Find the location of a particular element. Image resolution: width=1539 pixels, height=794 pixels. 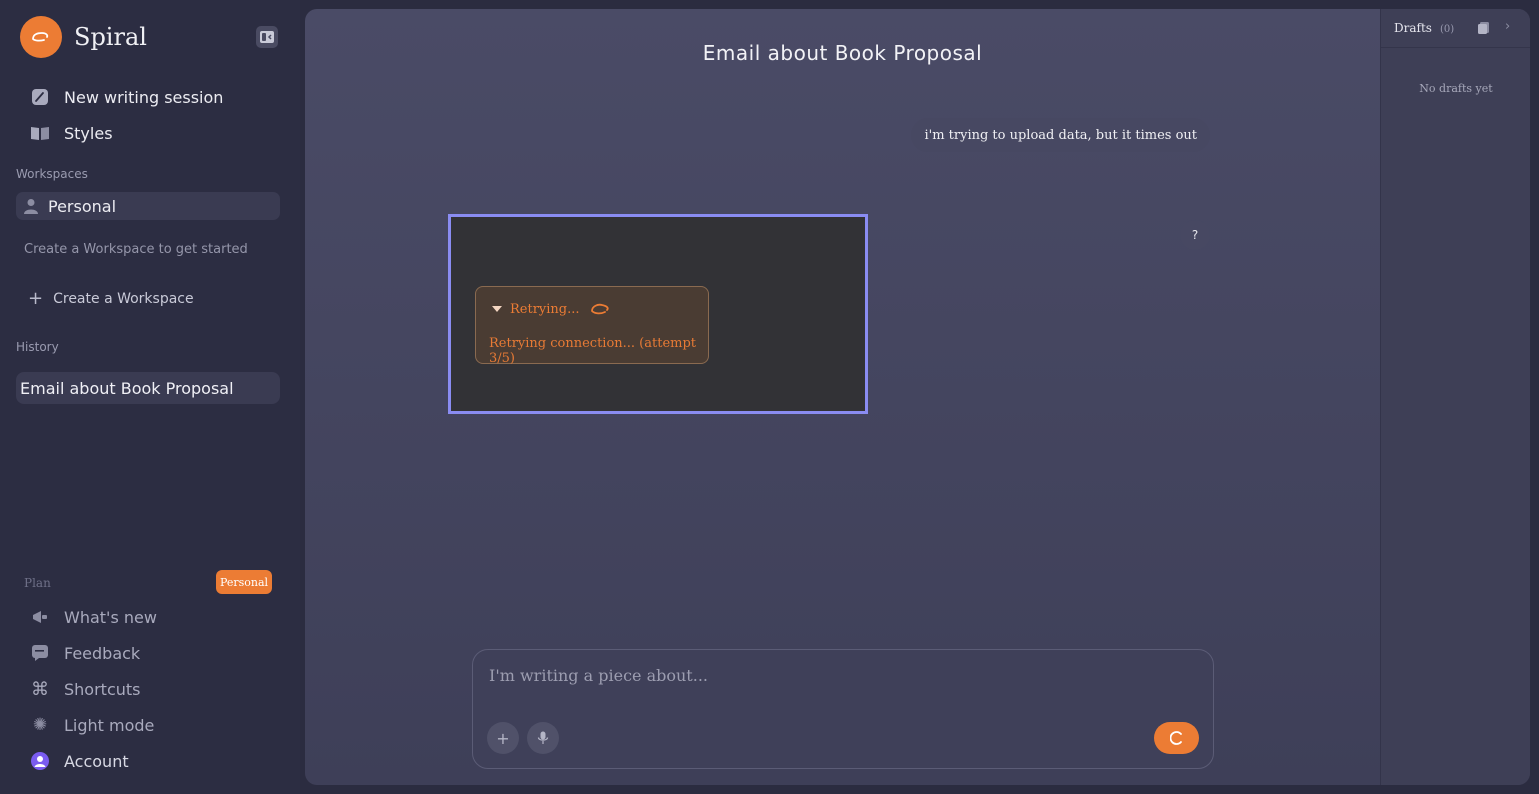

styles-button: Styles is located at coordinates (71, 133).